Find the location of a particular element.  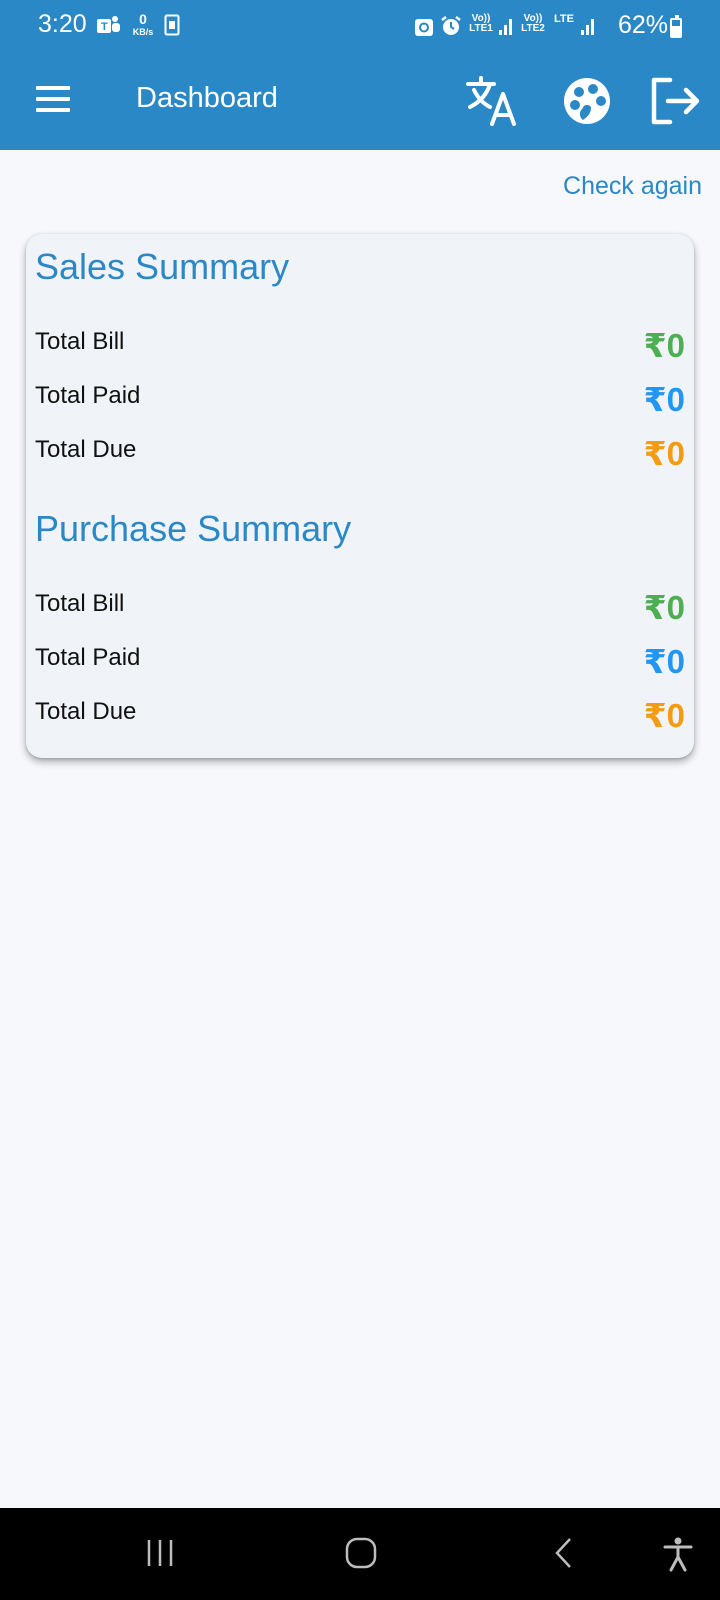

data-speed-value: 0 is located at coordinates (143, 19).